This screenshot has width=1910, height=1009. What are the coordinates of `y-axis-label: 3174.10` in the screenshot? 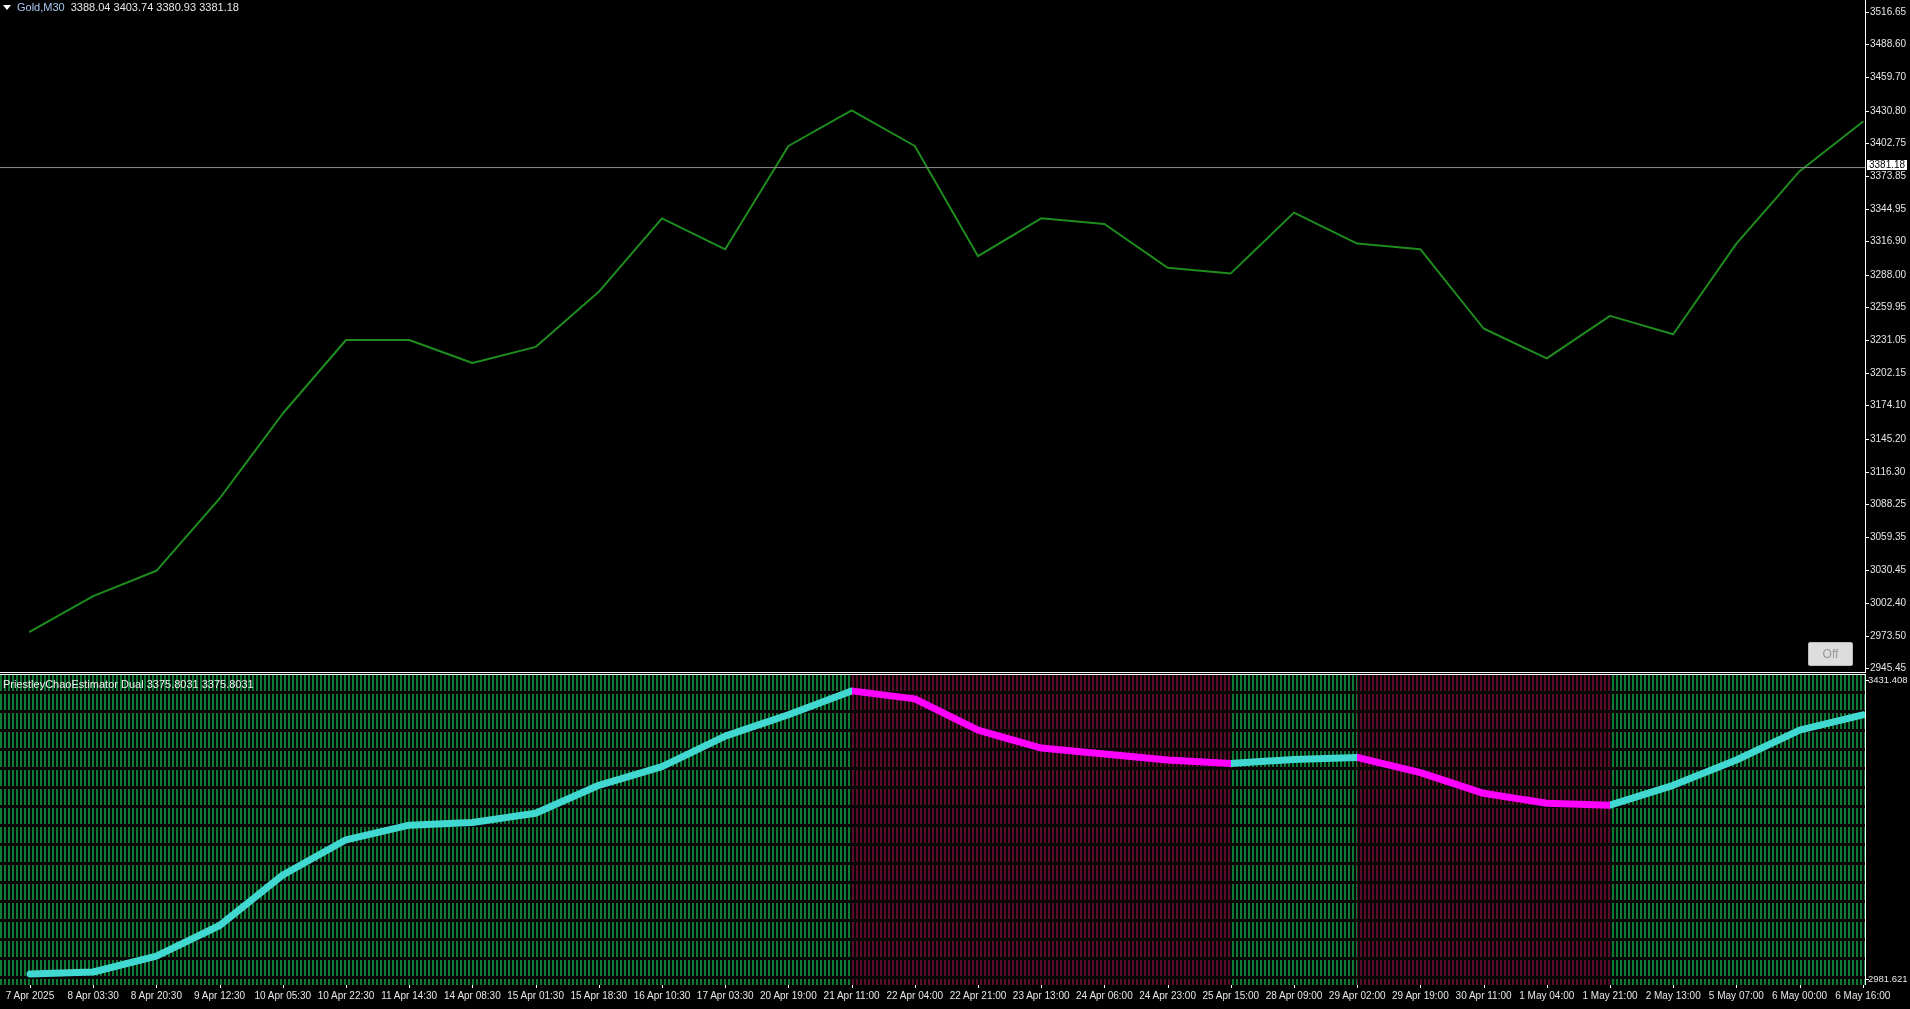 It's located at (1888, 405).